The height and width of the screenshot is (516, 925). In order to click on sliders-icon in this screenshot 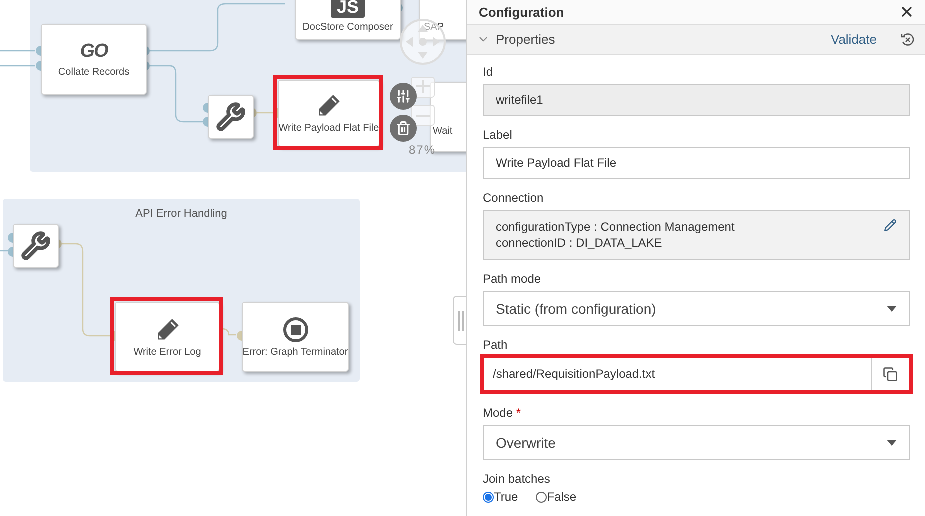, I will do `click(403, 96)`.